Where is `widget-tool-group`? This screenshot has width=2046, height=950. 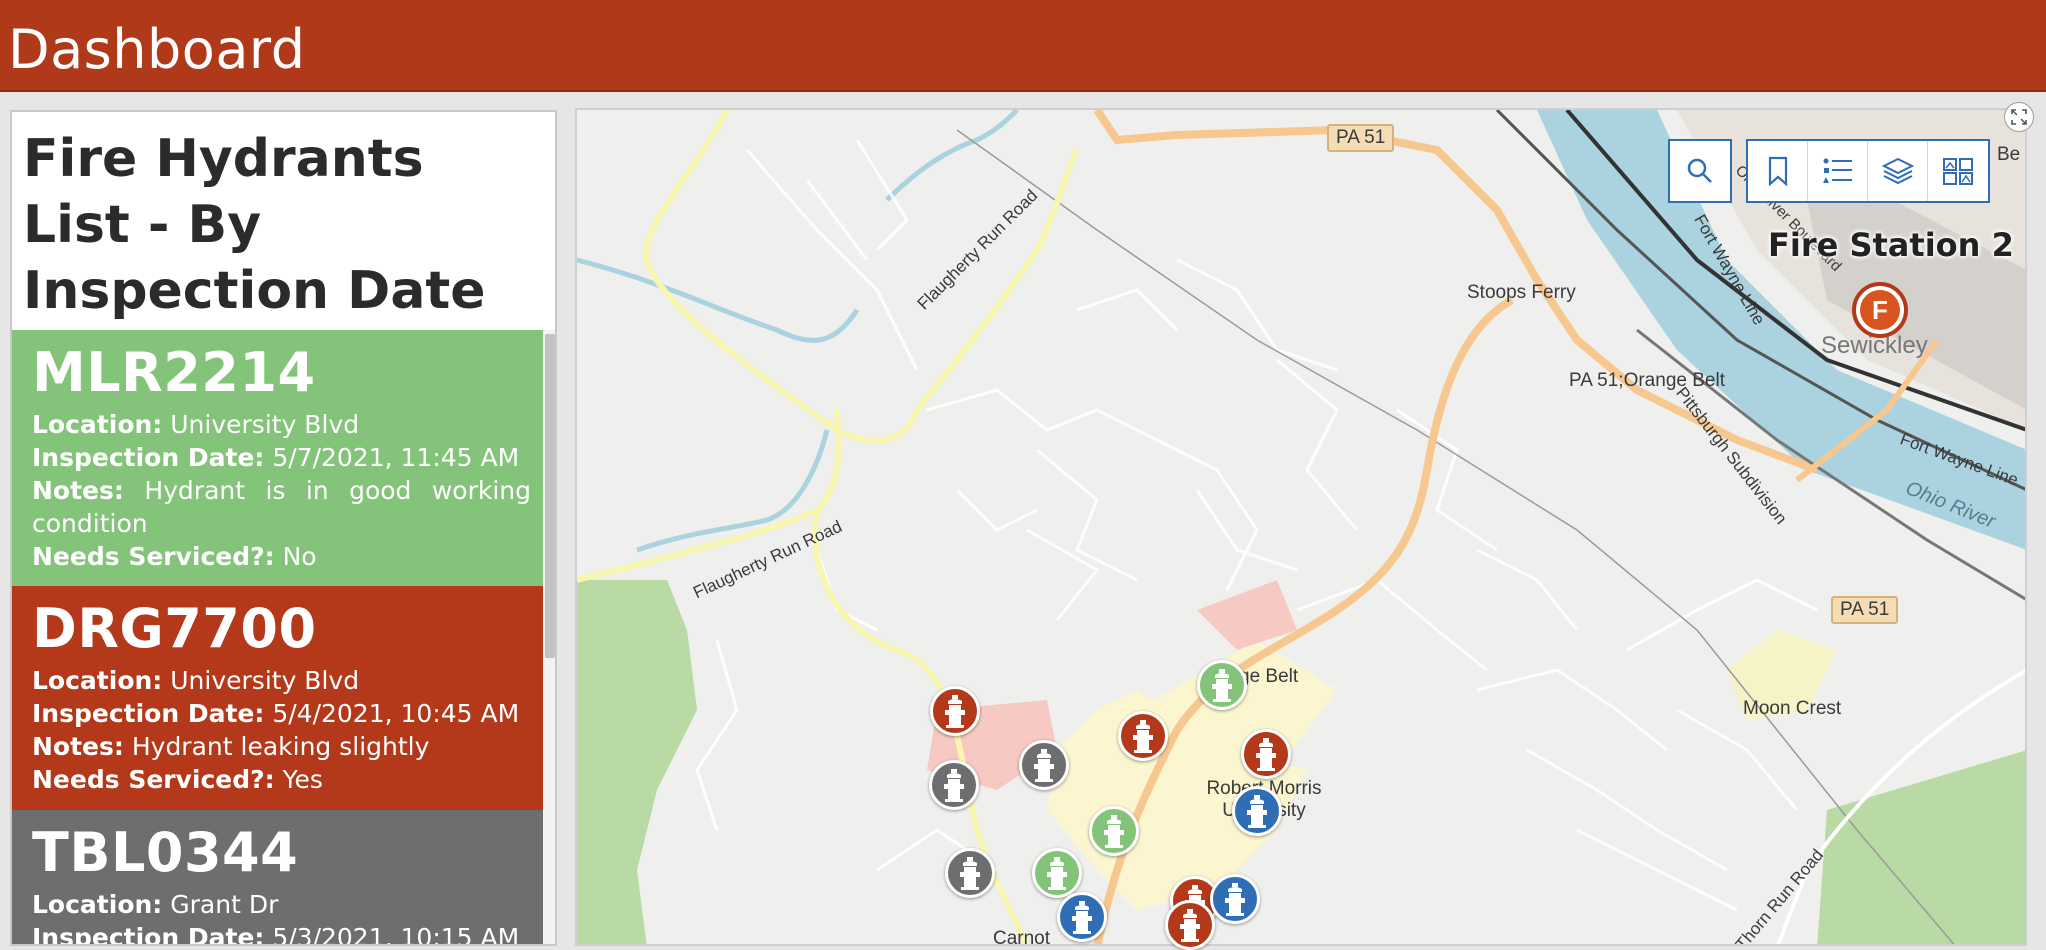
widget-tool-group is located at coordinates (1868, 171).